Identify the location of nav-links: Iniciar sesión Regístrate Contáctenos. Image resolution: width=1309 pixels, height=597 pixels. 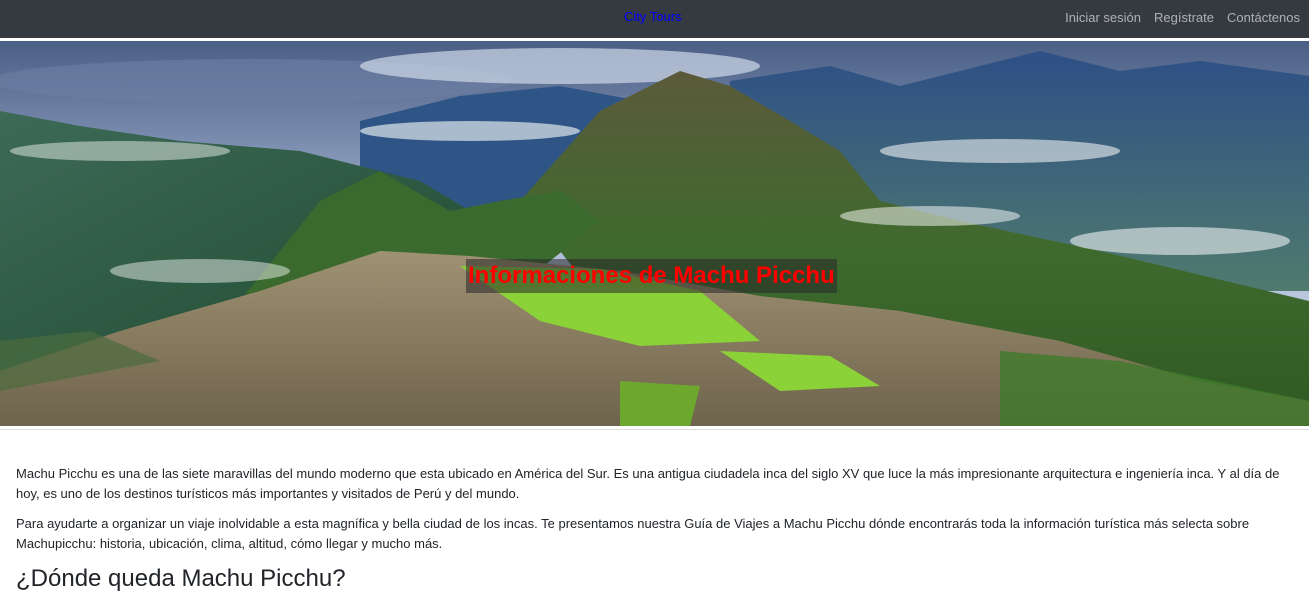
(1182, 17).